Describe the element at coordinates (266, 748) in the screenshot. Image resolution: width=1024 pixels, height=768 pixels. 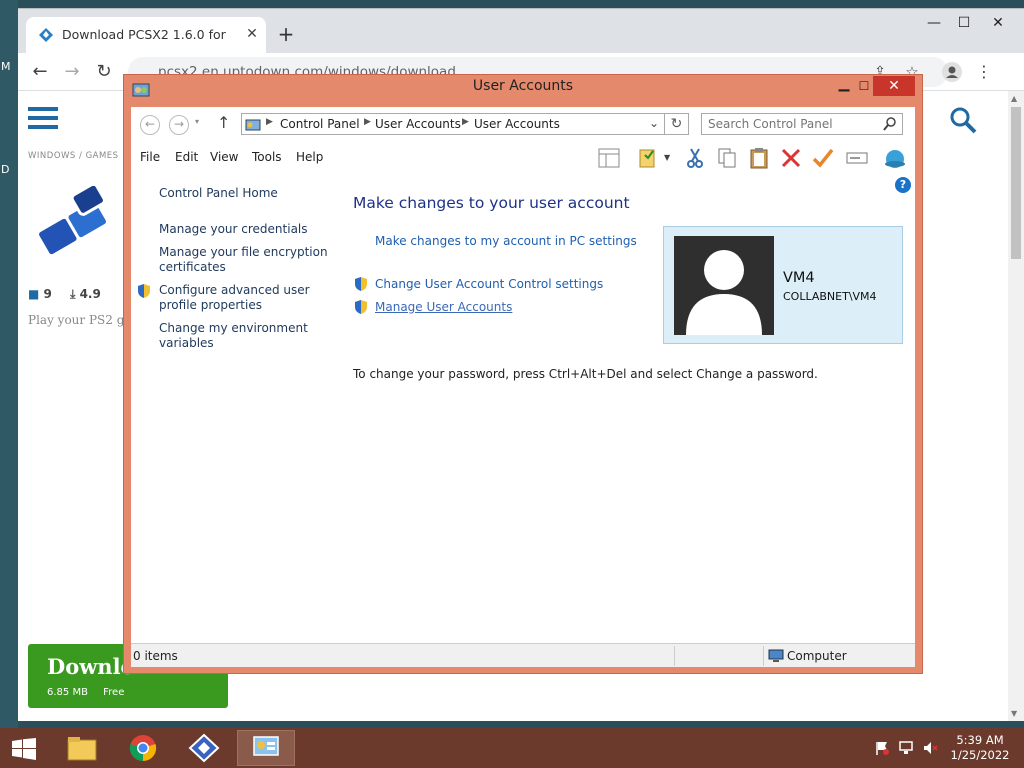
I see `control-panel-taskbar-button` at that location.